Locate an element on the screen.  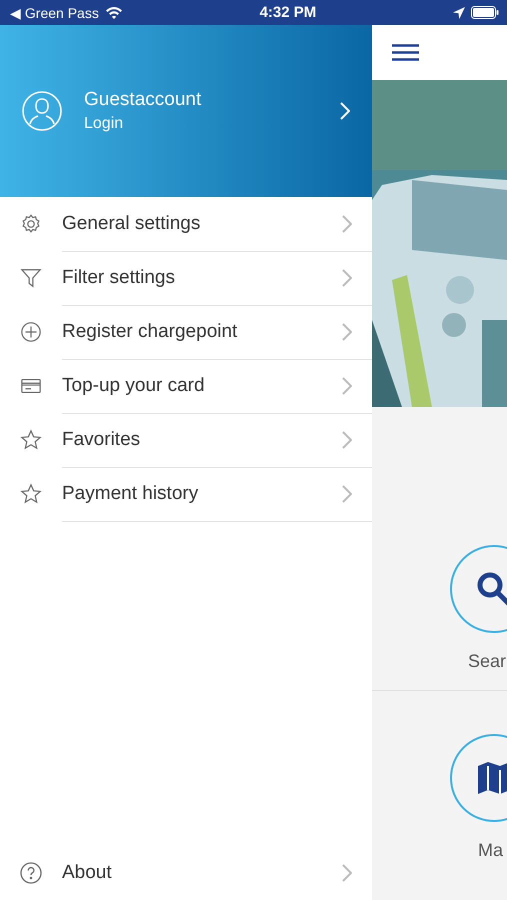
tile-label: Sear is located at coordinates (486, 661).